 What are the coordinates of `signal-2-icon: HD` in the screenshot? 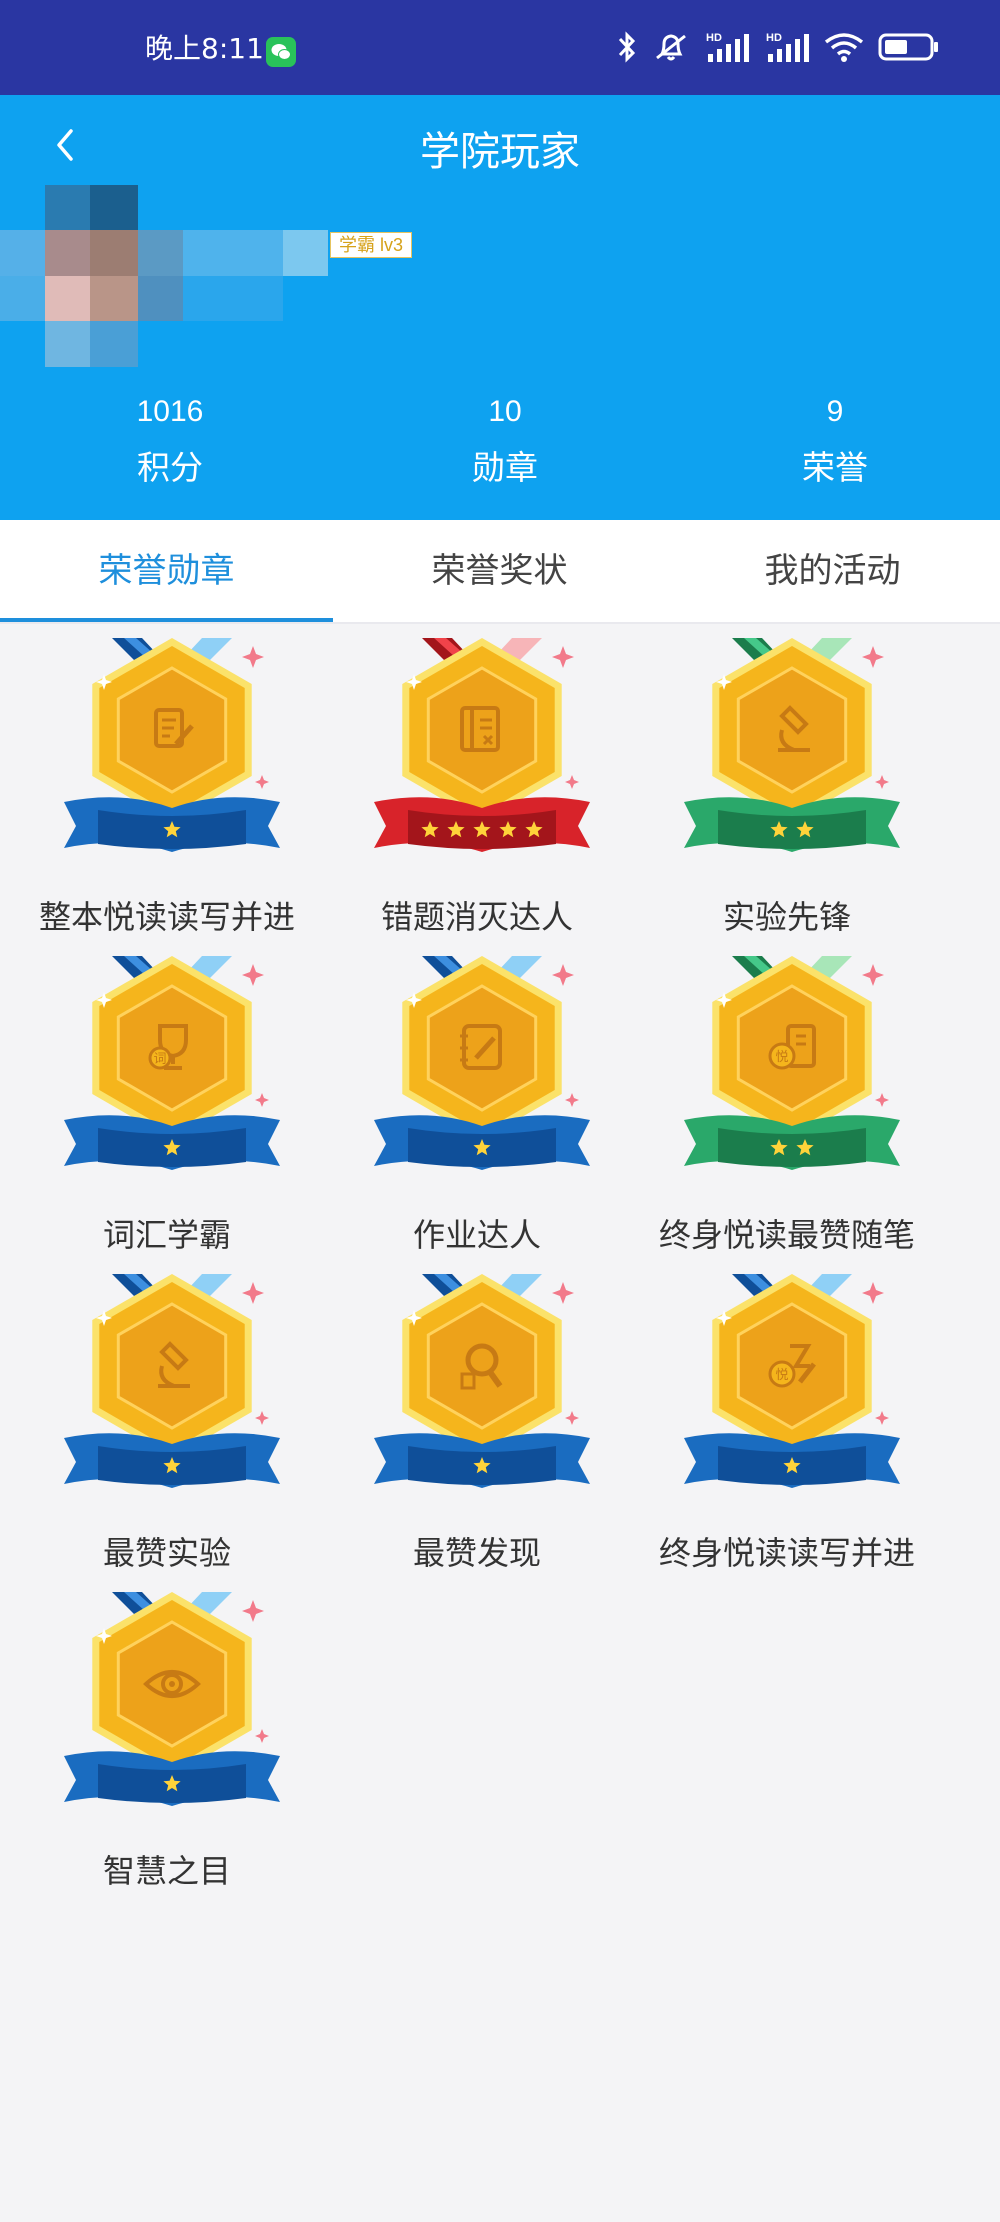 It's located at (787, 47).